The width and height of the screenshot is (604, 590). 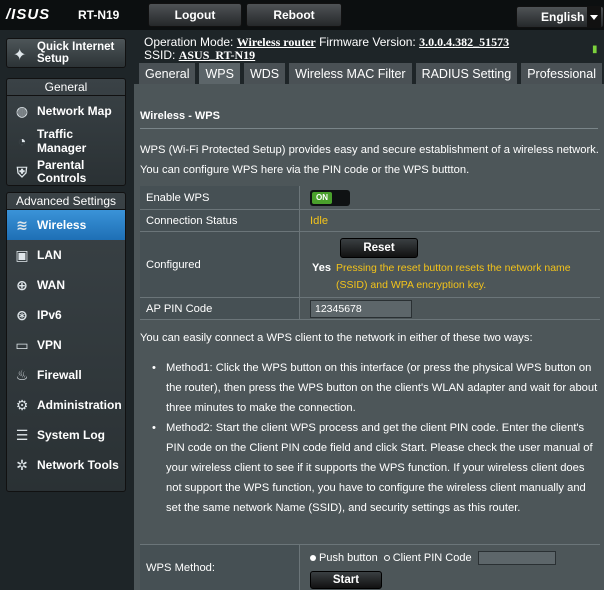 What do you see at coordinates (369, 128) in the screenshot?
I see `title-divider` at bounding box center [369, 128].